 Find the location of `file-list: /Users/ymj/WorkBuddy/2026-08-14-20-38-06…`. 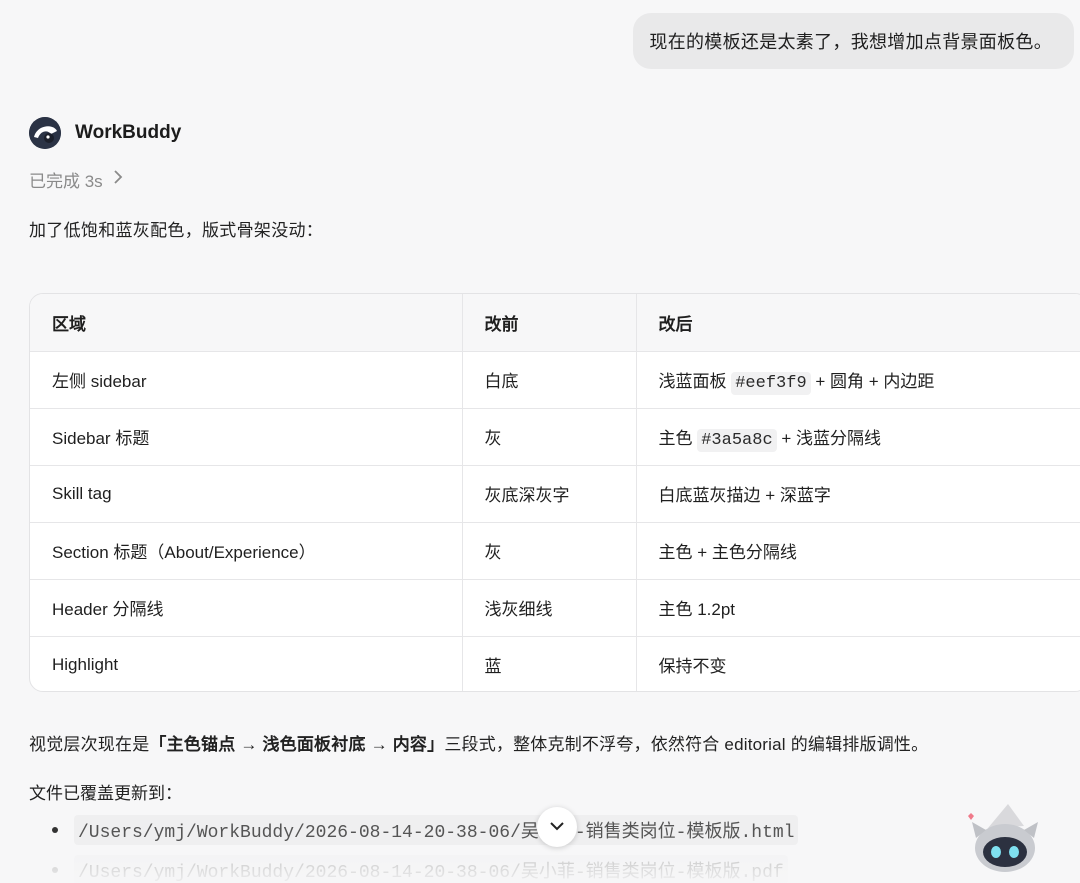

file-list: /Users/ymj/WorkBuddy/2026-08-14-20-38-06… is located at coordinates (425, 849).